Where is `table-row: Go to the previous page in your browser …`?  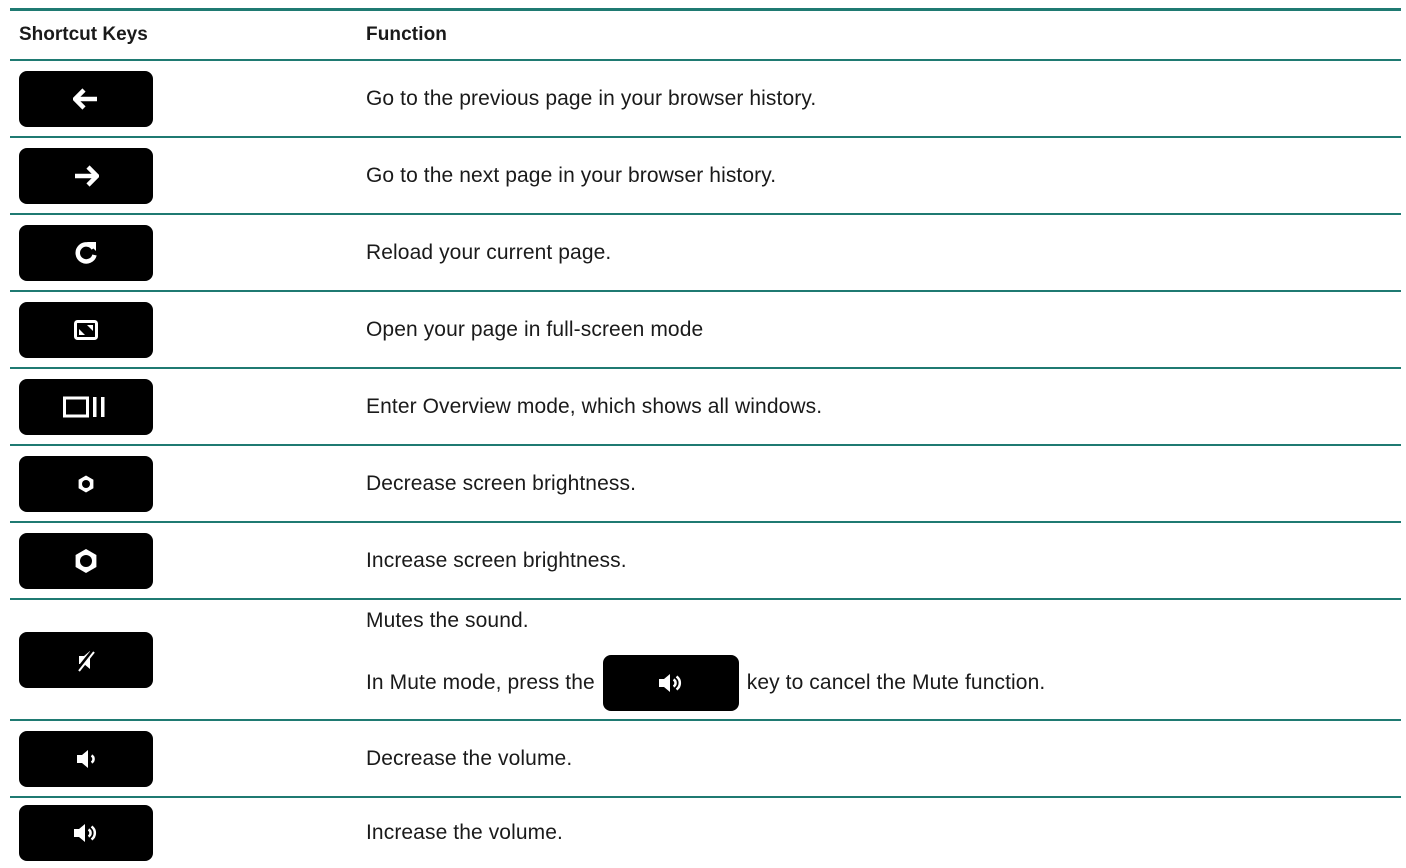 table-row: Go to the previous page in your browser … is located at coordinates (705, 99).